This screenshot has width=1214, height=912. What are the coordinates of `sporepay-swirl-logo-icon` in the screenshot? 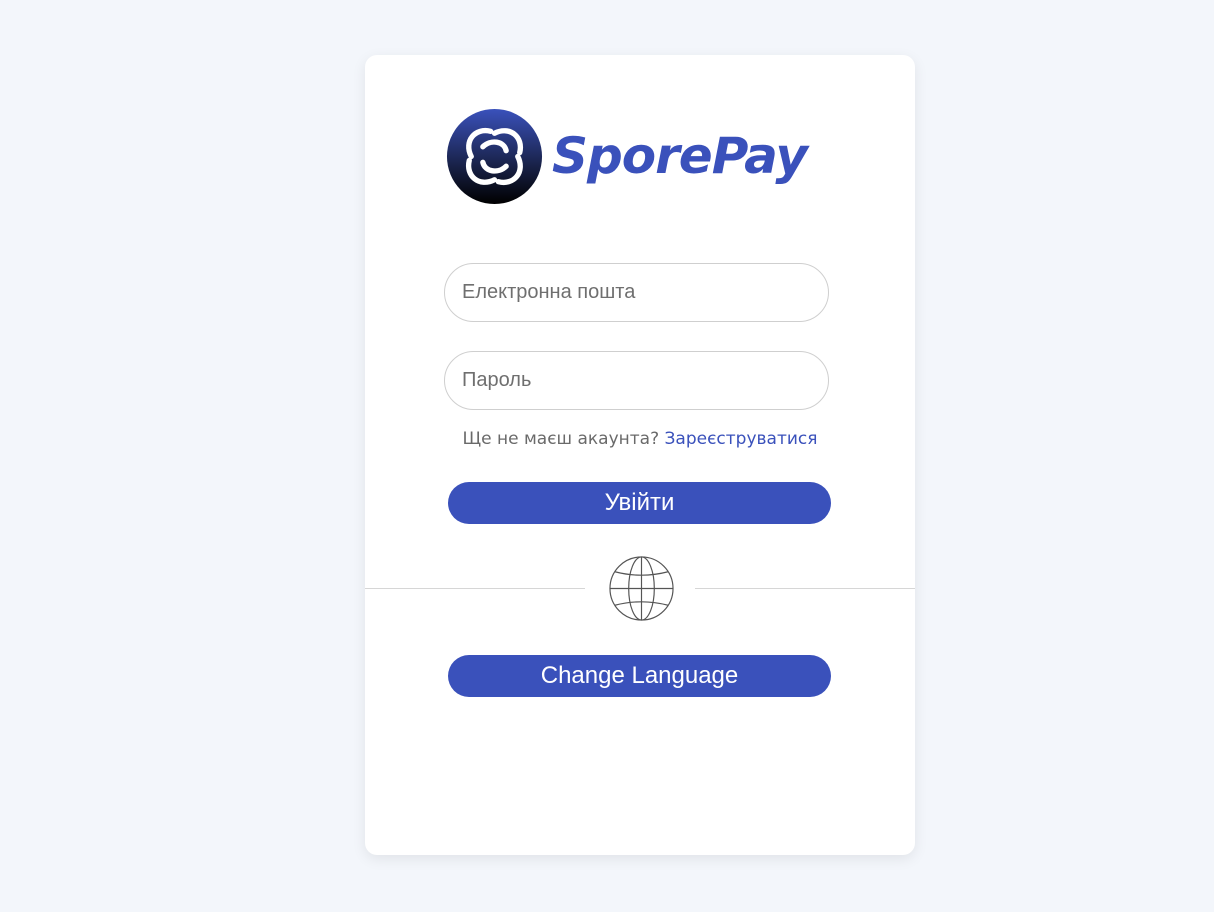 It's located at (494, 156).